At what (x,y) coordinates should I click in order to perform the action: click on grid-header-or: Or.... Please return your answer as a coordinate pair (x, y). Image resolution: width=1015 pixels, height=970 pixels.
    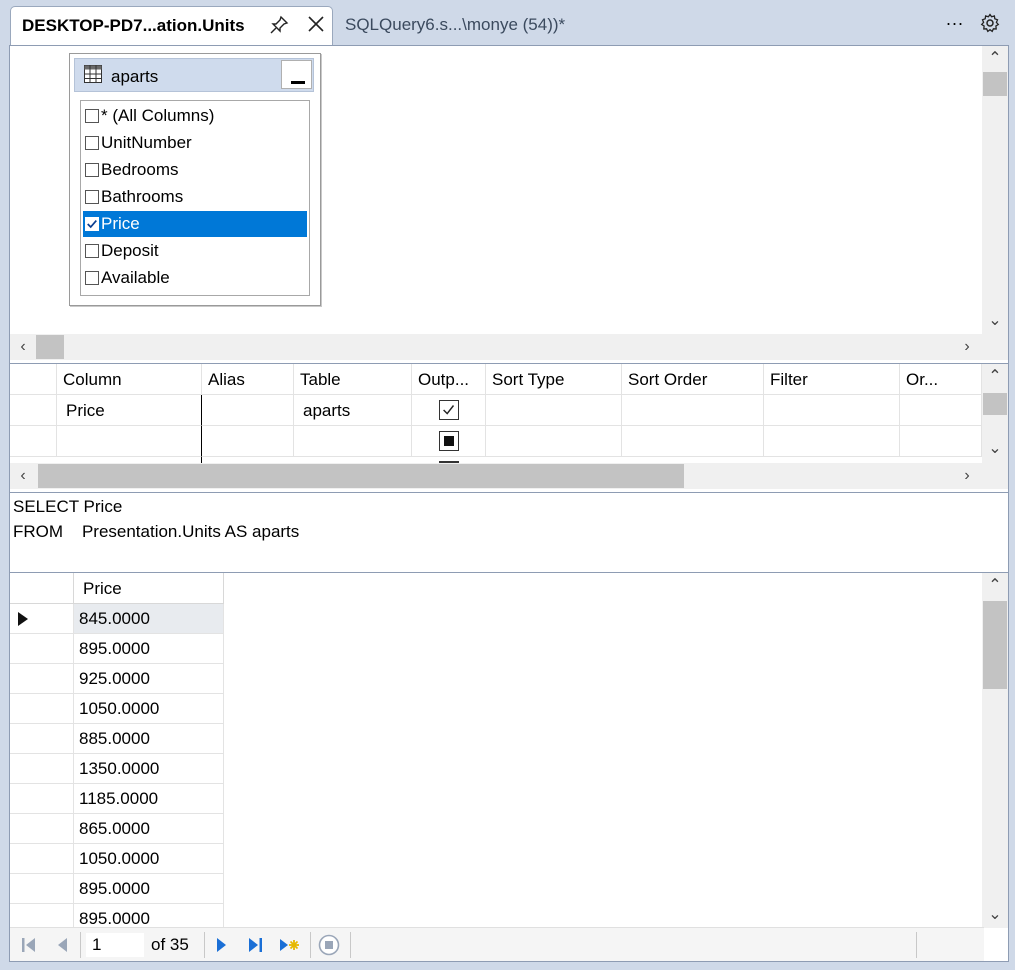
    Looking at the image, I should click on (941, 379).